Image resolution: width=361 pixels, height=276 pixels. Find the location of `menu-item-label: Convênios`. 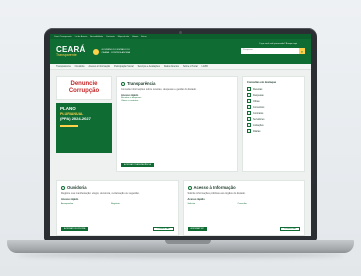

menu-item-label: Convênios is located at coordinates (259, 107).